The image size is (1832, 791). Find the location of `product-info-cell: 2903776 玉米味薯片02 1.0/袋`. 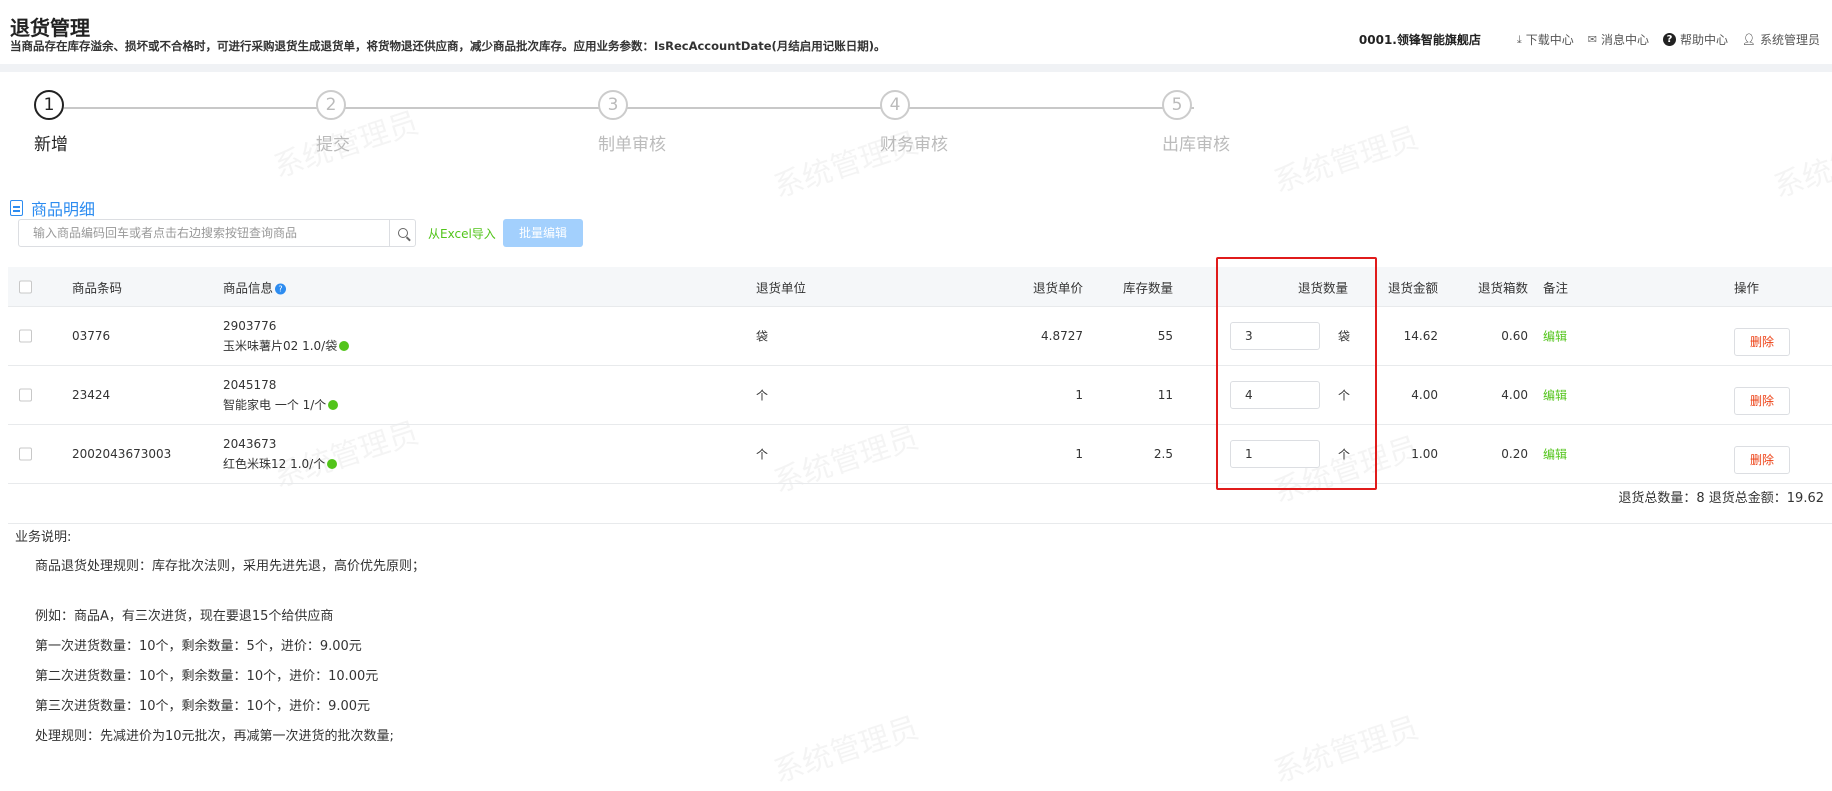

product-info-cell: 2903776 玉米味薯片02 1.0/袋 is located at coordinates (286, 336).